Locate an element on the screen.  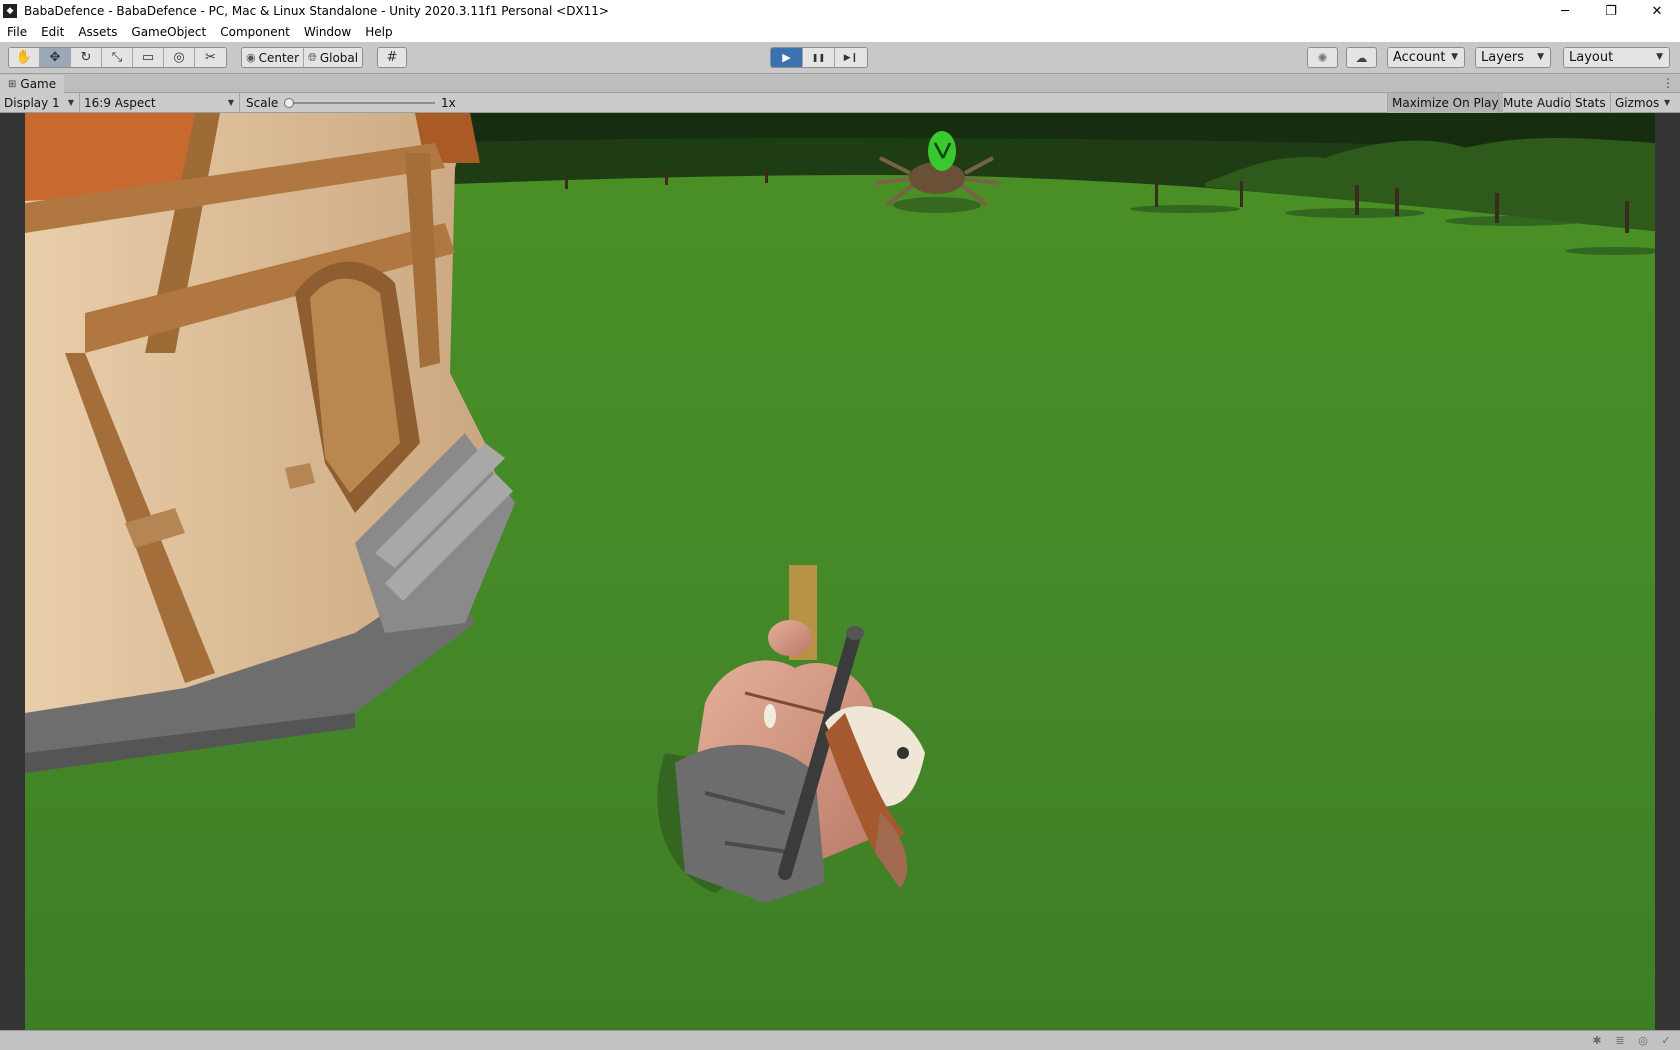
account-dropdown: Account ▼ is located at coordinates (1426, 57).